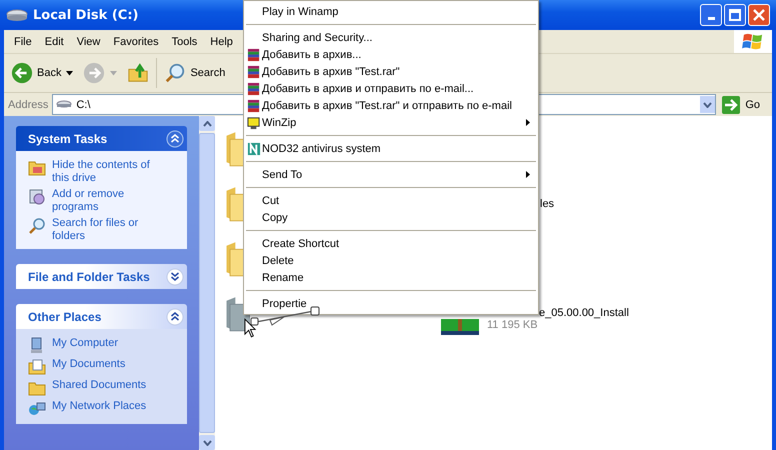 The width and height of the screenshot is (776, 450). Describe the element at coordinates (391, 71) in the screenshot. I see `menu-item: Добавить в архив "Test.rar"` at that location.